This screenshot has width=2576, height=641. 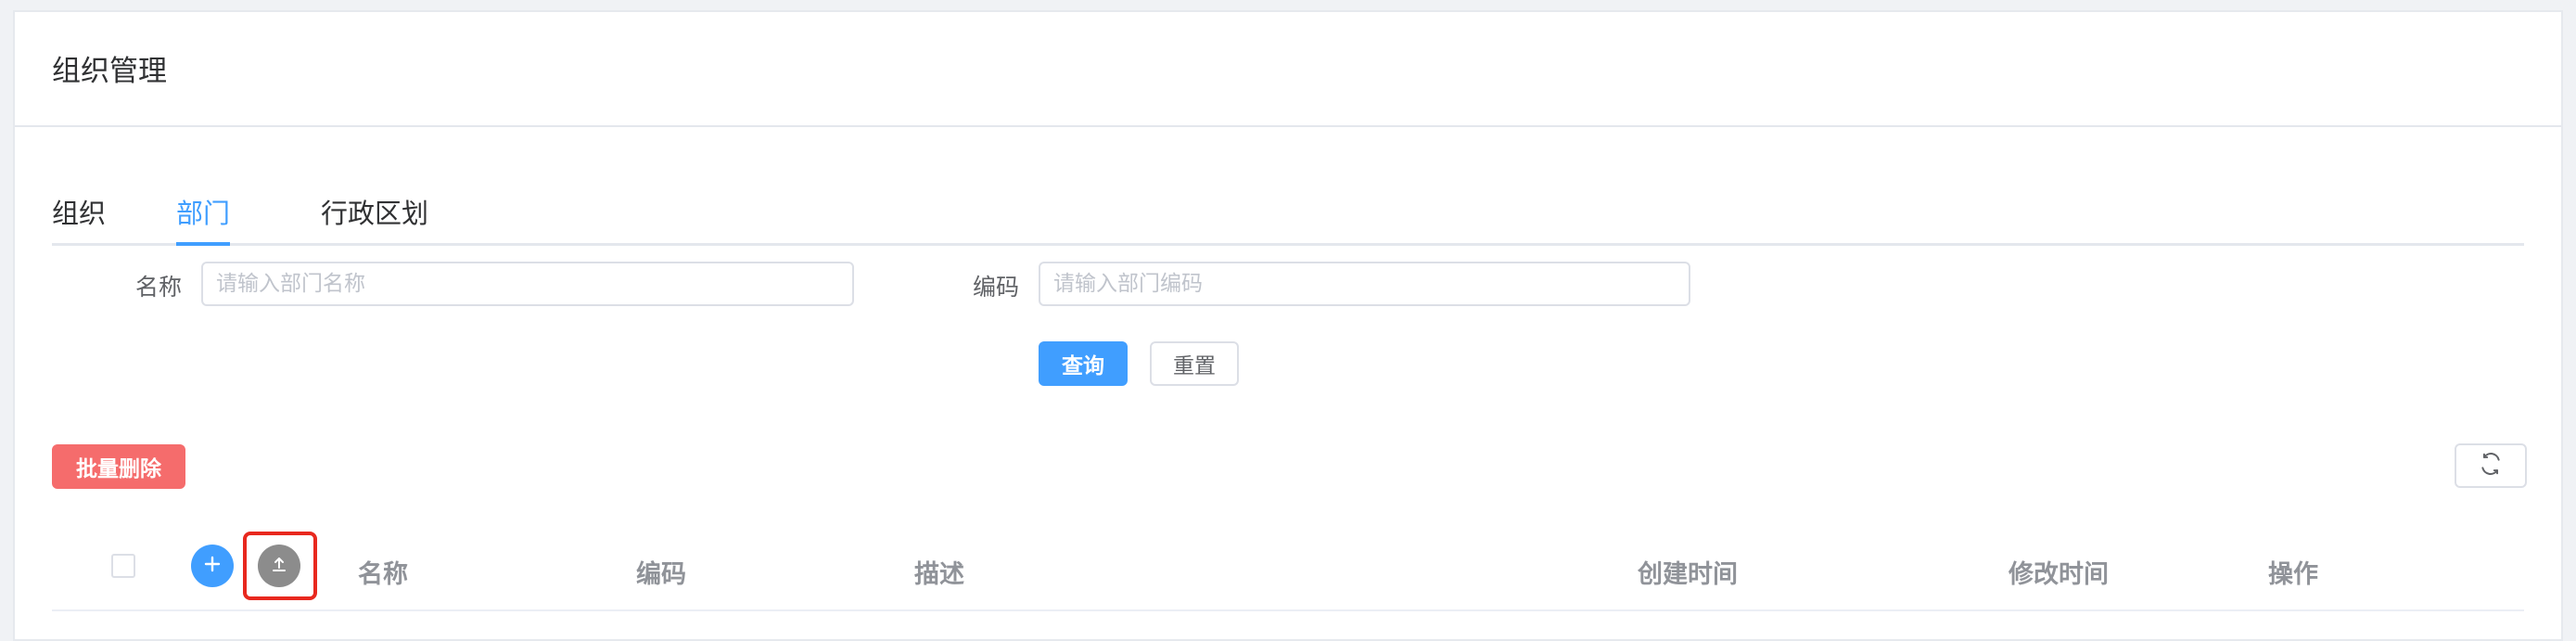 What do you see at coordinates (997, 287) in the screenshot?
I see `code-filter-label: 编码` at bounding box center [997, 287].